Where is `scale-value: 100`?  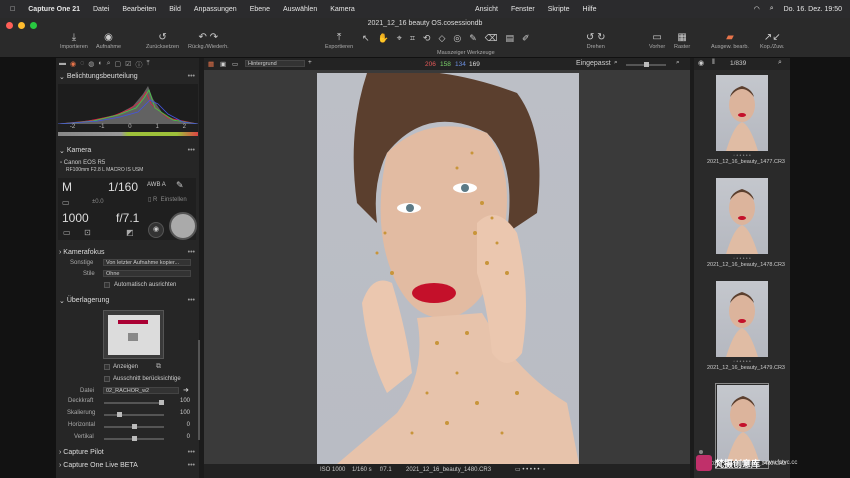 scale-value: 100 is located at coordinates (180, 413).